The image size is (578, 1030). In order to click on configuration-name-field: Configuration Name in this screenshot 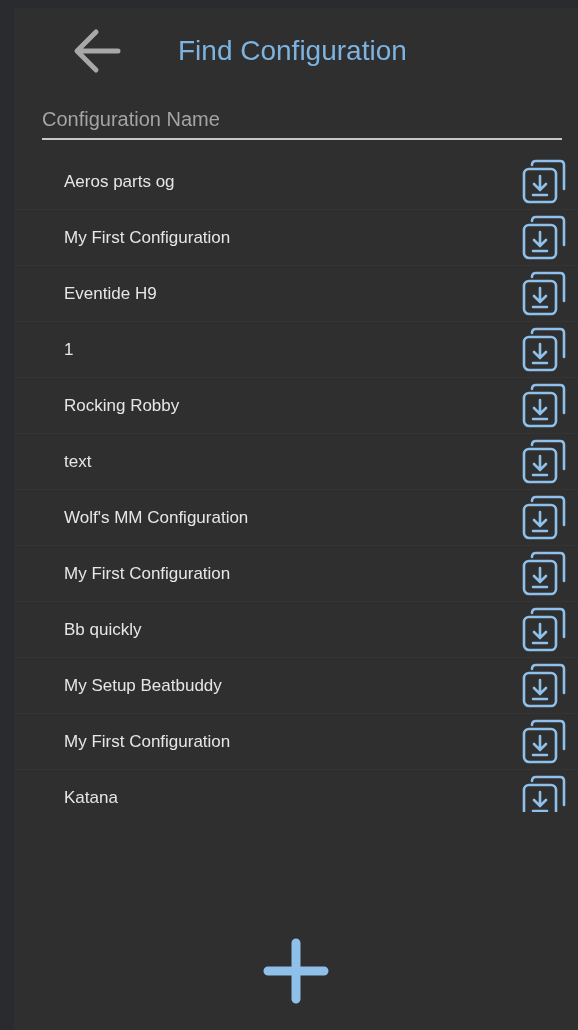, I will do `click(302, 122)`.